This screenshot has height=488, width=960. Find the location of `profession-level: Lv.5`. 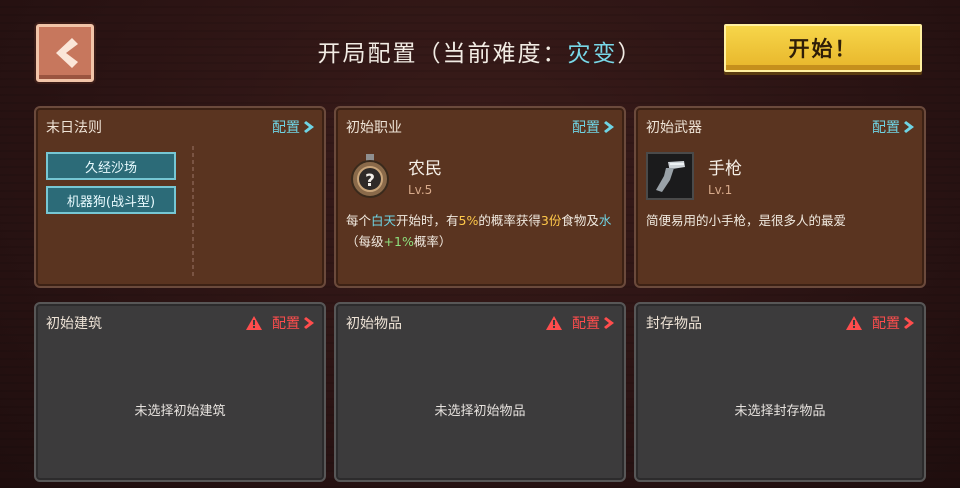

profession-level: Lv.5 is located at coordinates (420, 190).